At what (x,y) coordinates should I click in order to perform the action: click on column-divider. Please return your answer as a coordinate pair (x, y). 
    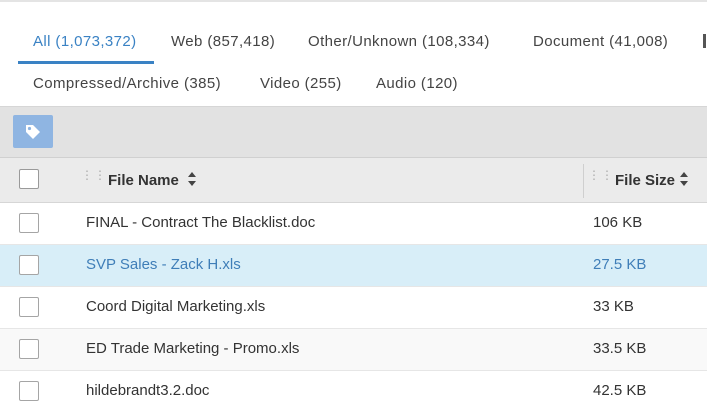
    Looking at the image, I should click on (583, 181).